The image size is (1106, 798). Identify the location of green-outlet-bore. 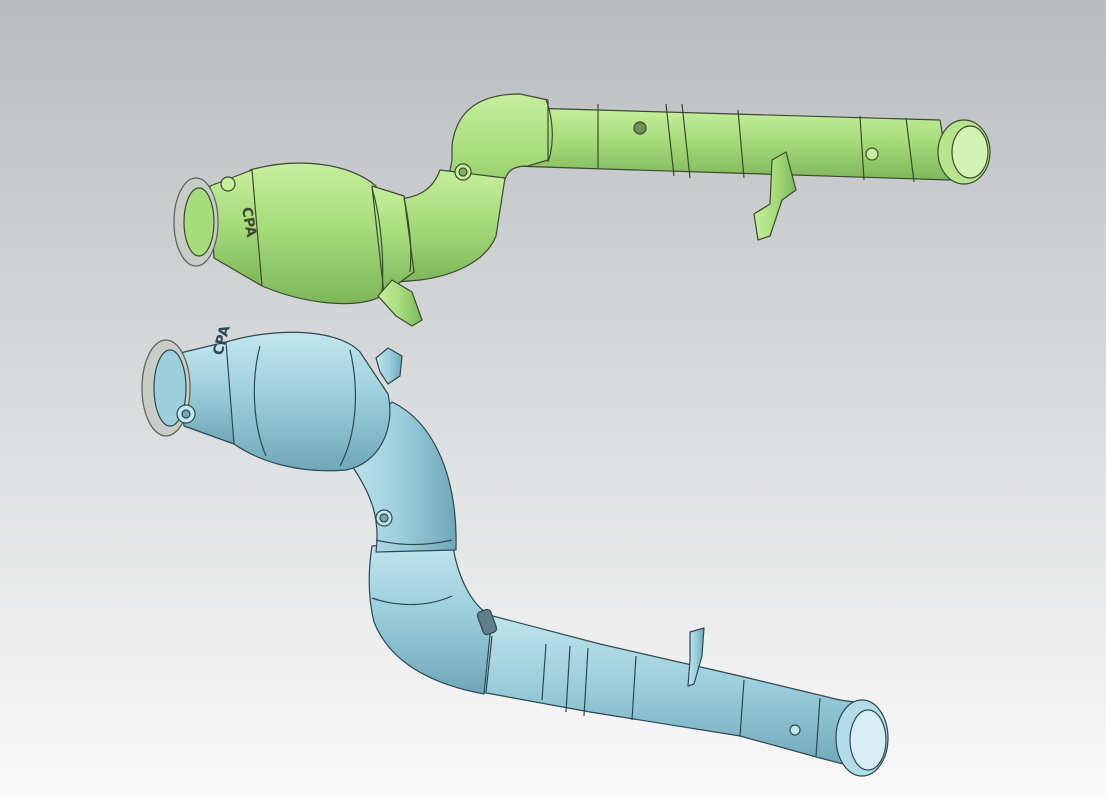
(970, 152).